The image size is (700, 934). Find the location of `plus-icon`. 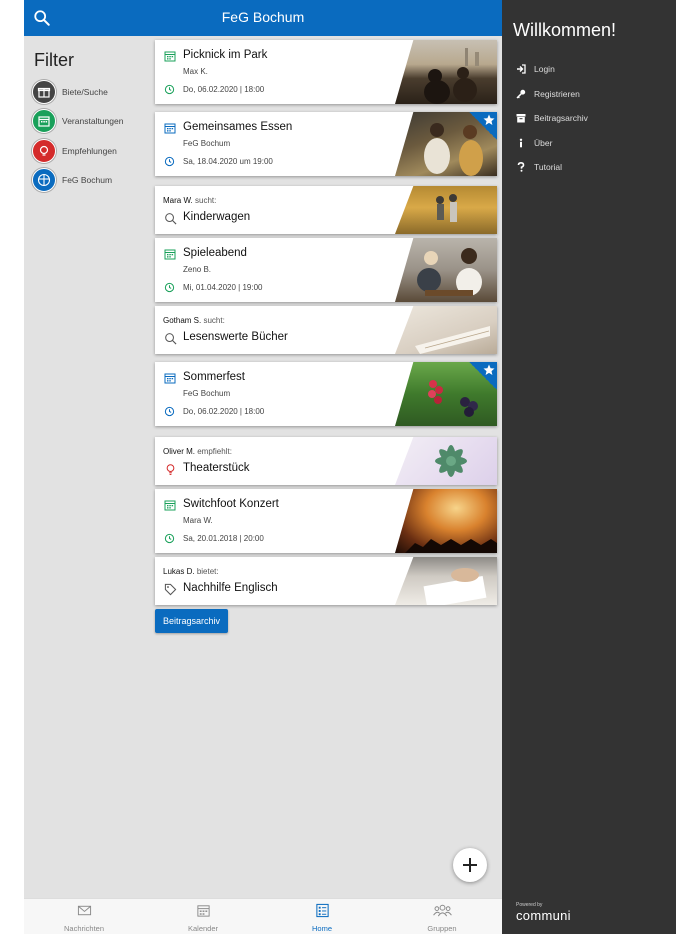

plus-icon is located at coordinates (470, 865).